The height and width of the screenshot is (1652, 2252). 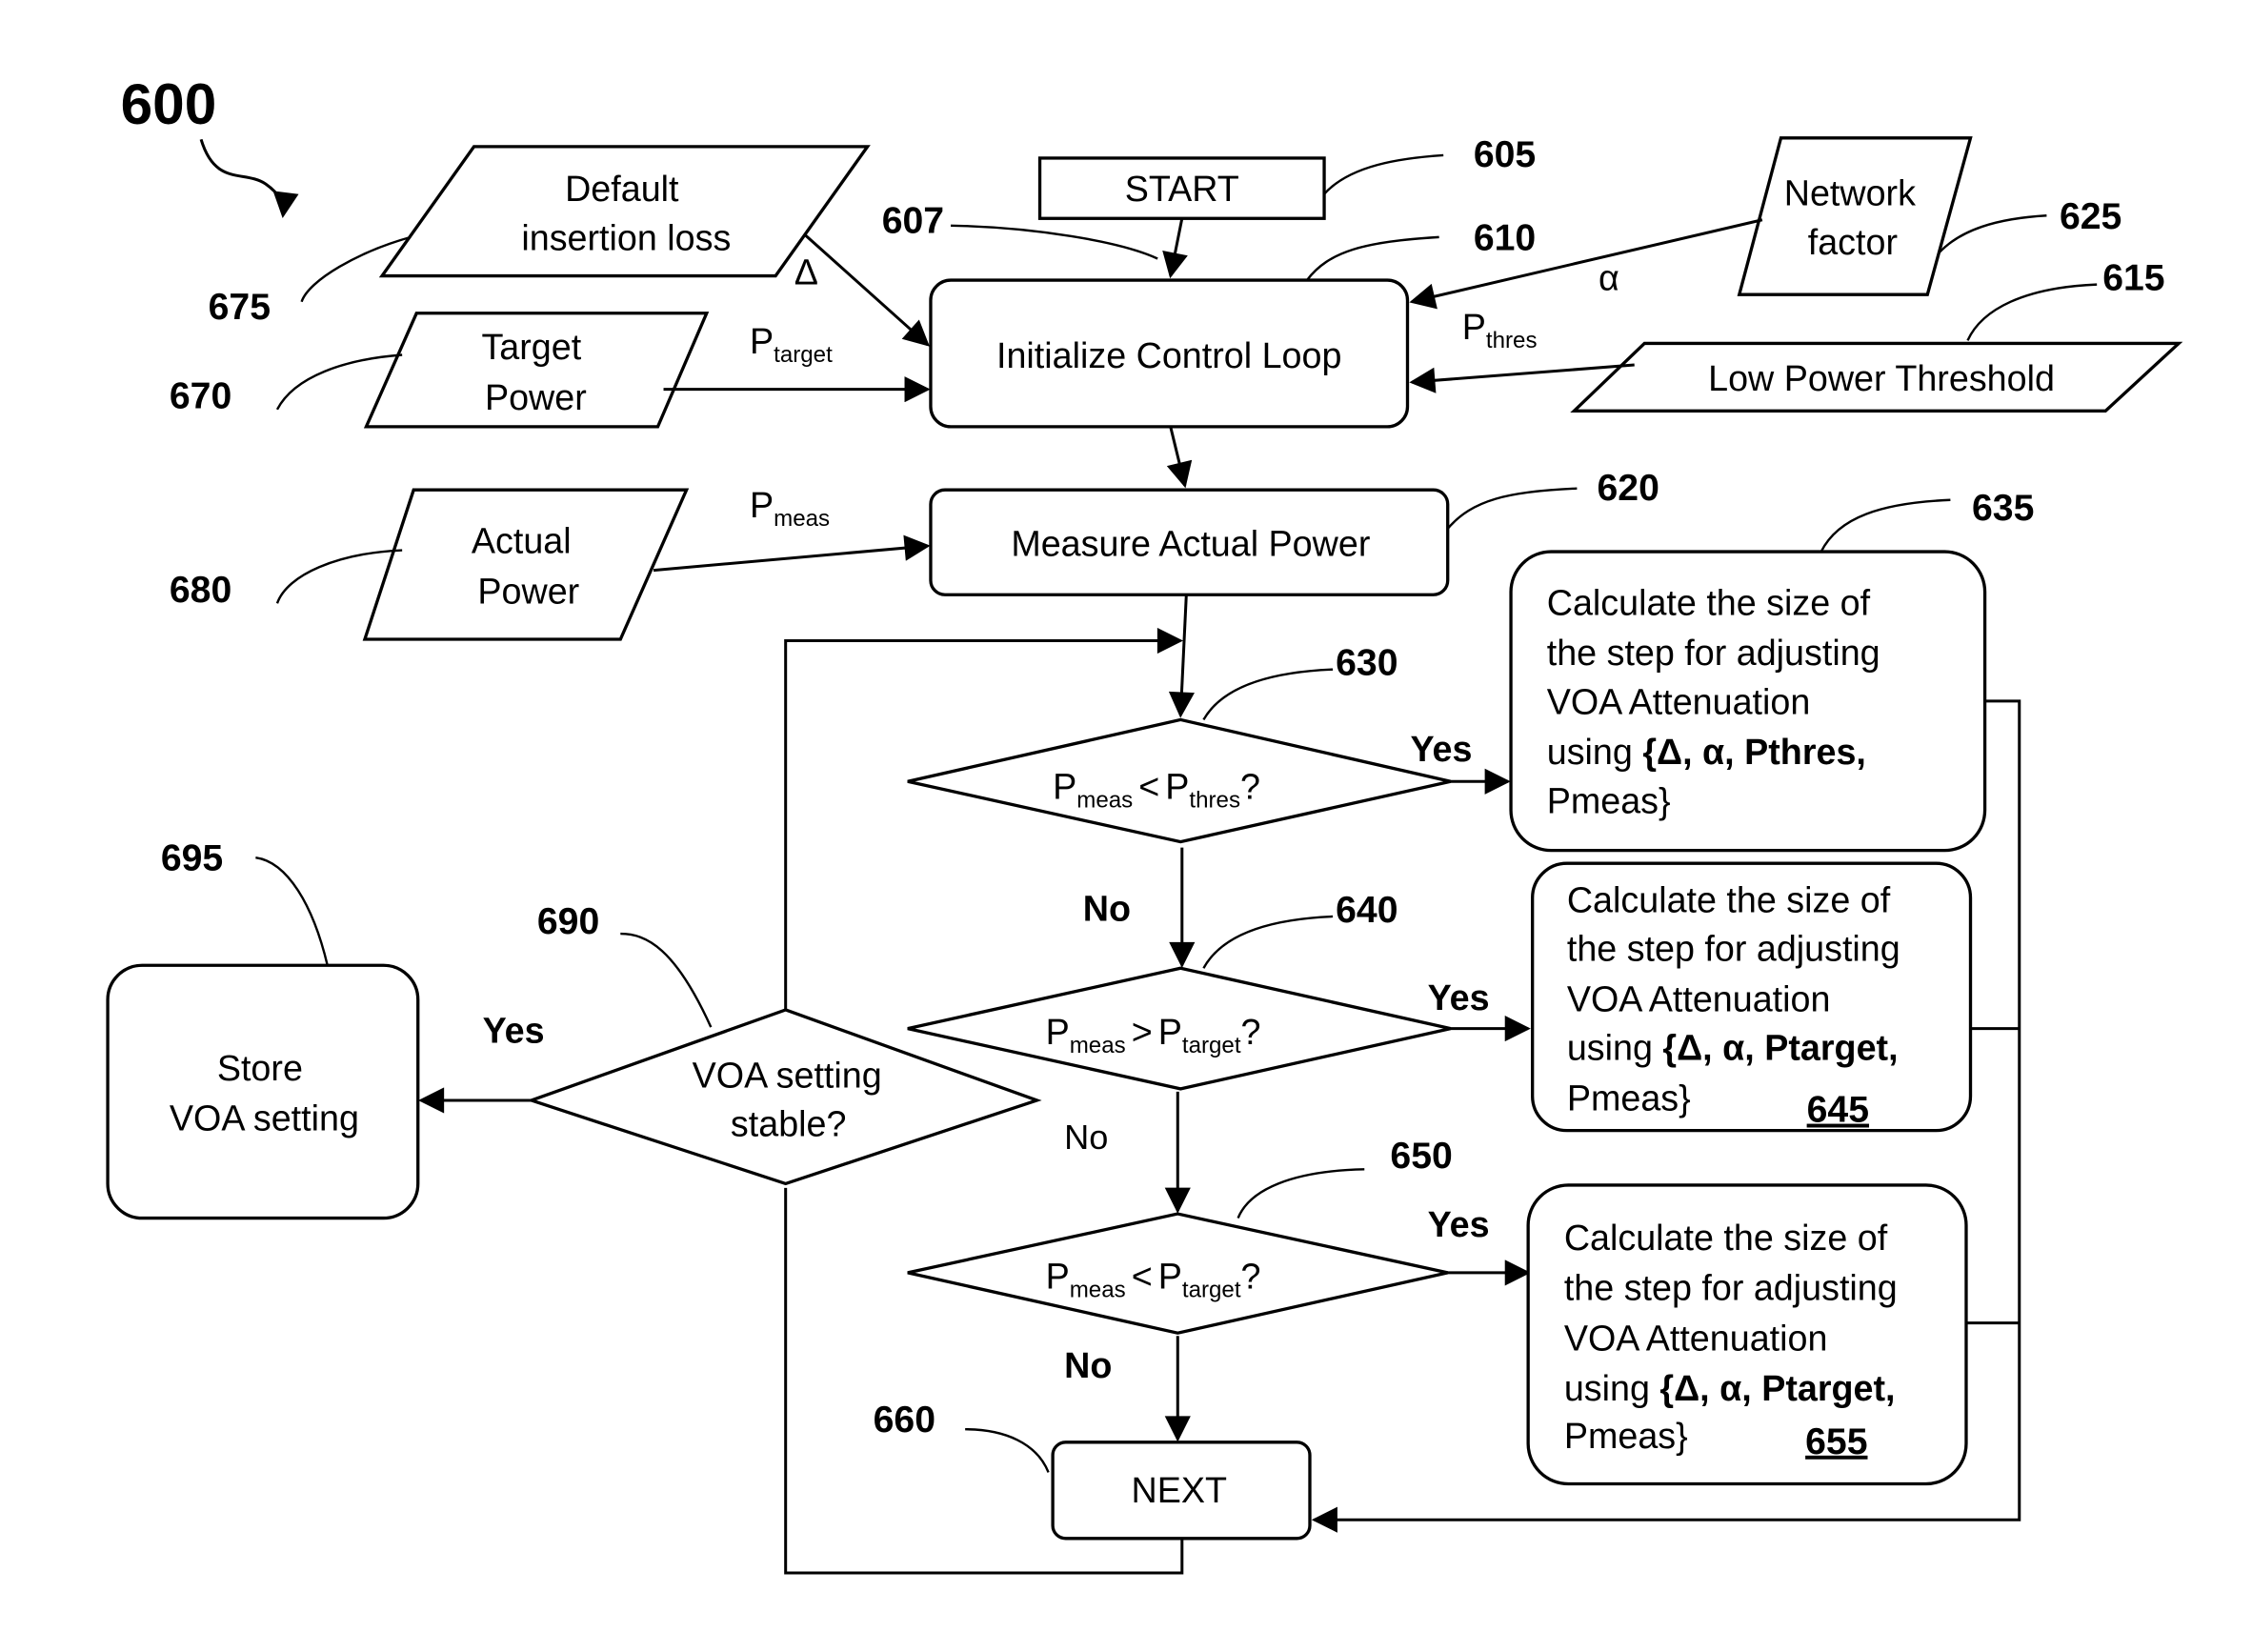 What do you see at coordinates (1586, 264) in the screenshot?
I see `edge-alpha-to-init` at bounding box center [1586, 264].